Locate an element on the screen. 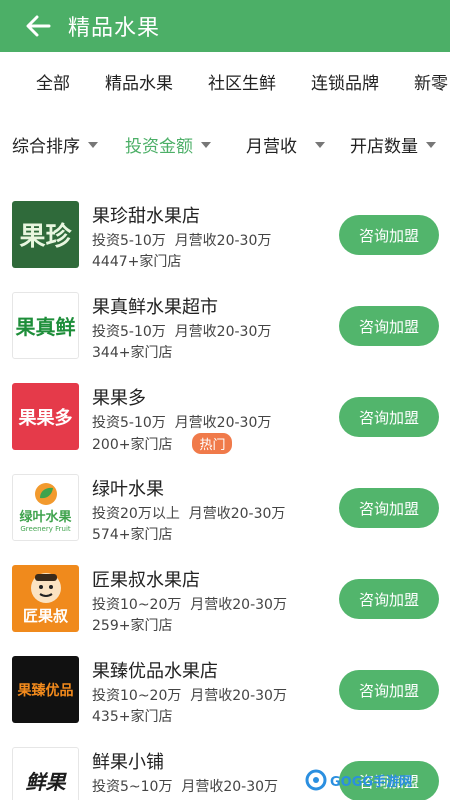 This screenshot has height=800, width=450. item-name: 果果多 is located at coordinates (119, 398).